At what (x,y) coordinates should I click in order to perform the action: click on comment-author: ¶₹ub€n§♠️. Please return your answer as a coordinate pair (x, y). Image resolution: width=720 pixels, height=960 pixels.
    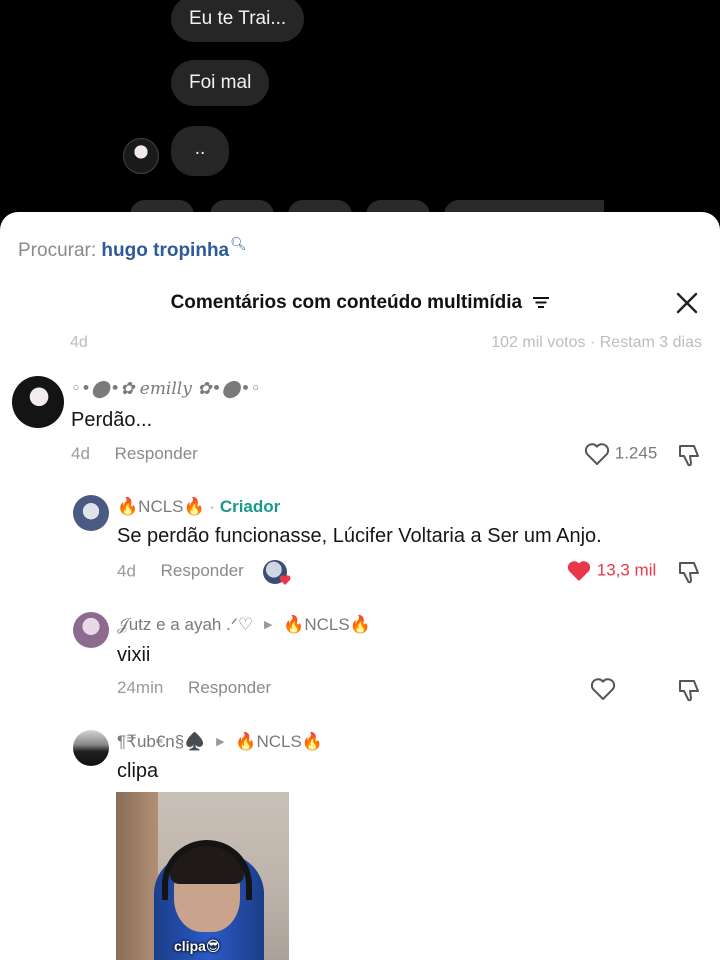
    Looking at the image, I should click on (161, 741).